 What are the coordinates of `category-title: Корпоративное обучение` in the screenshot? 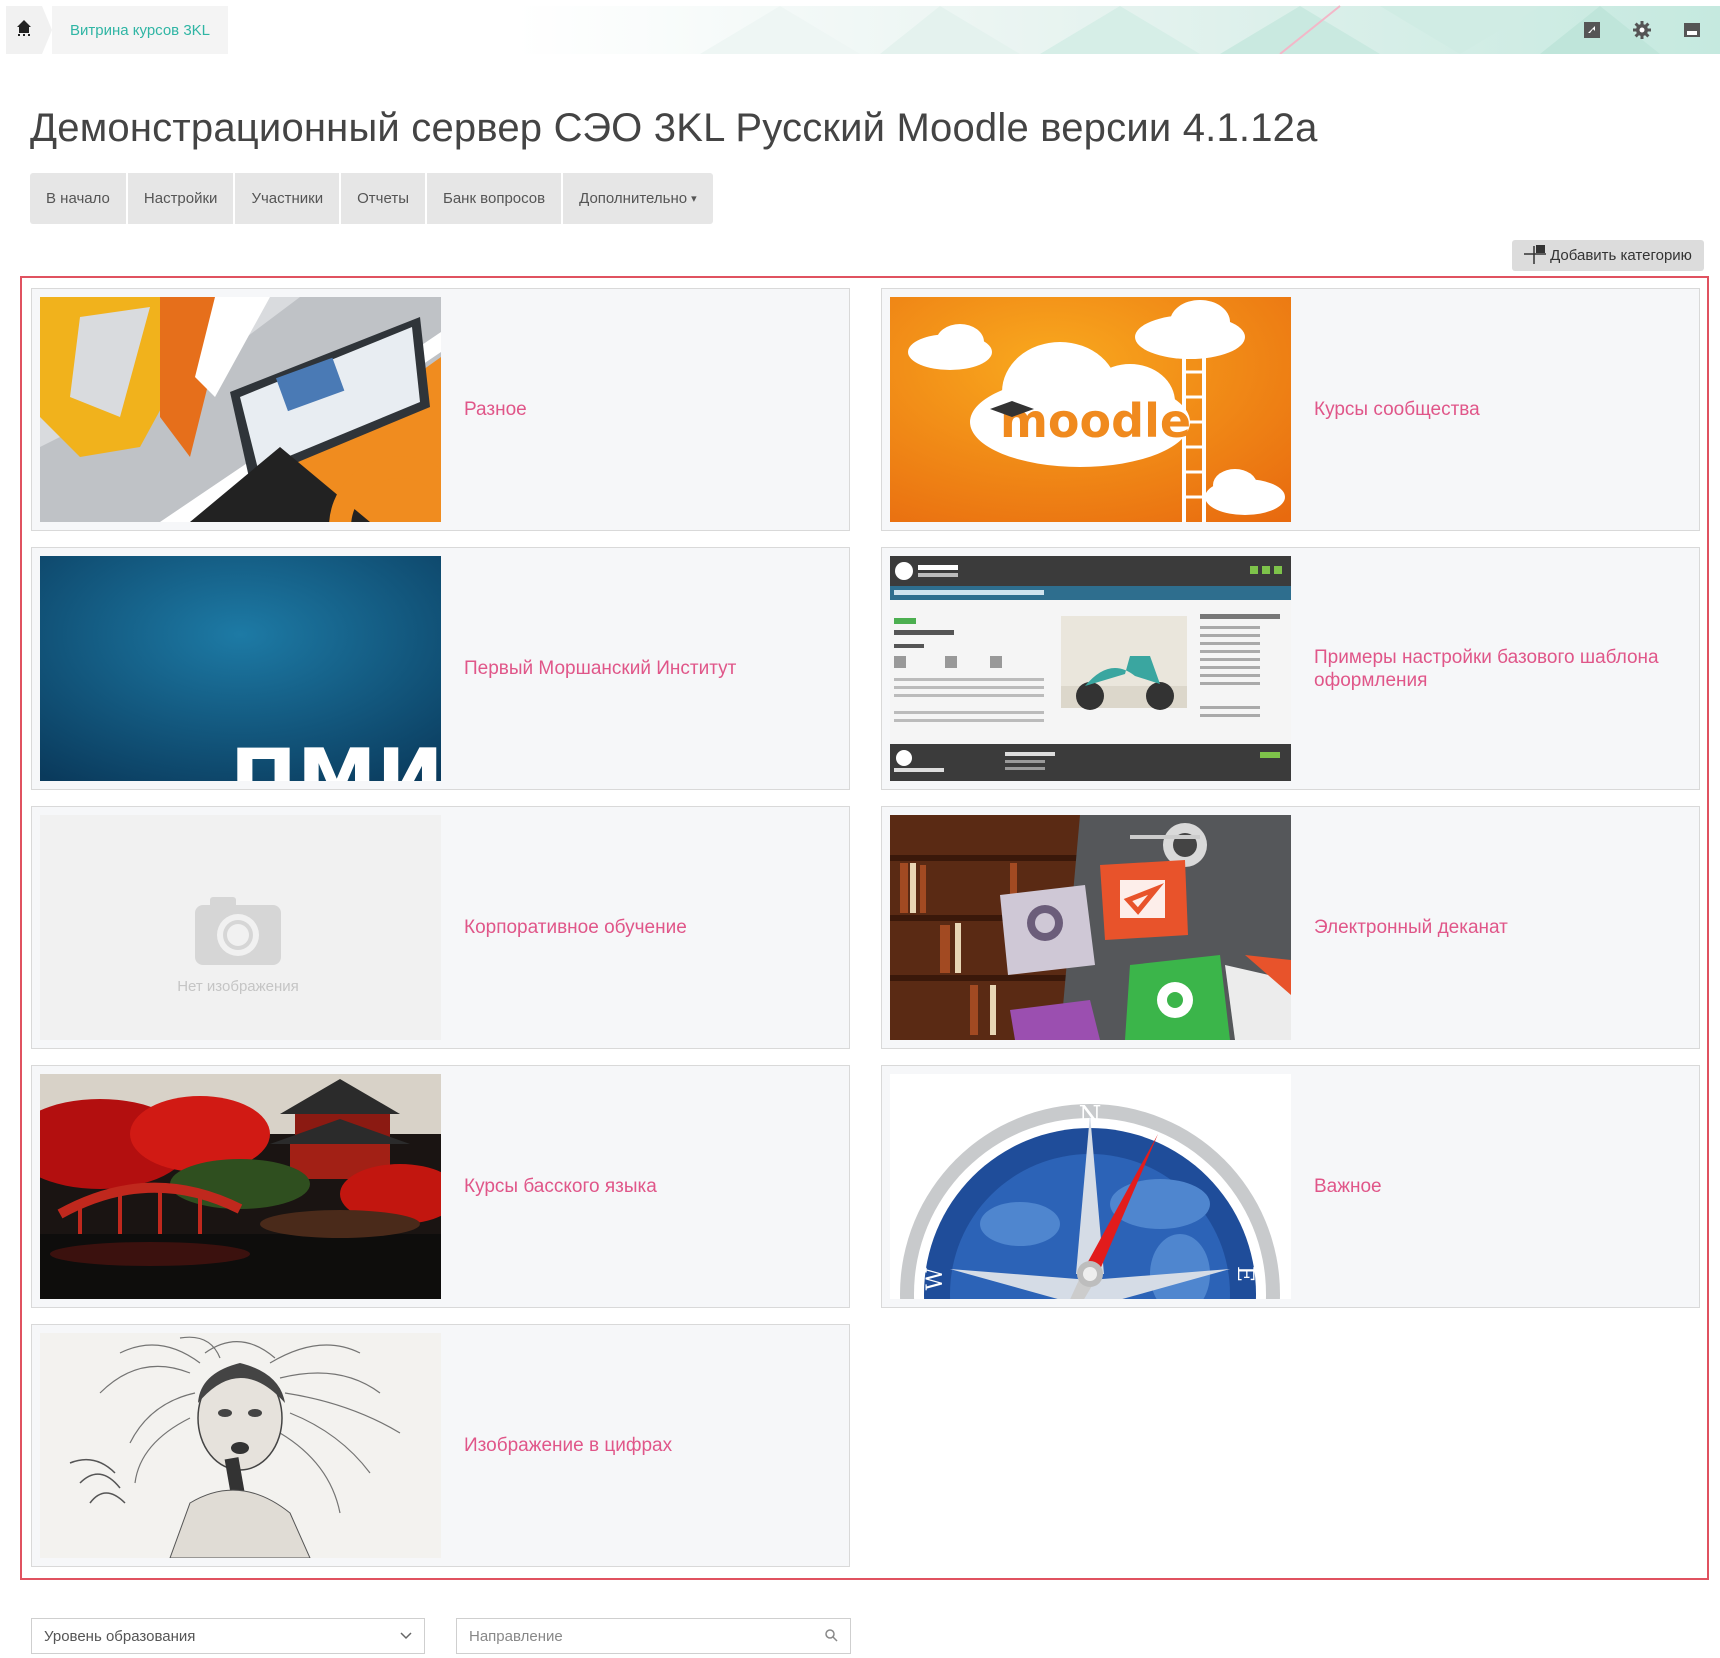 It's located at (646, 927).